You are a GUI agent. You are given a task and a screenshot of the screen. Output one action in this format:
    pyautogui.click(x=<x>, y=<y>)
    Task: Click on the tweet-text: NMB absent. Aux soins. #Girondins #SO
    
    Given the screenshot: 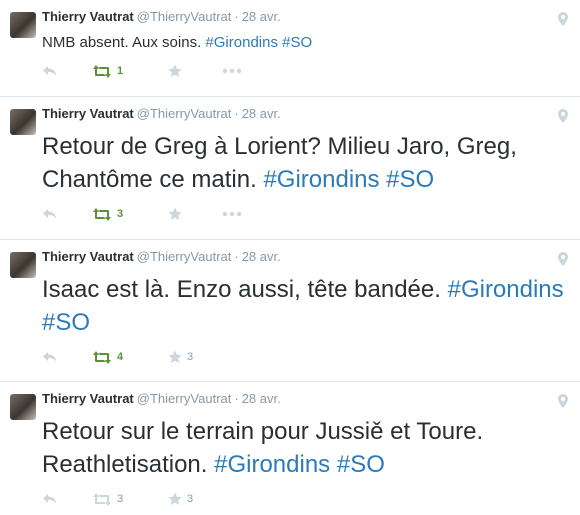 What is the action you would take?
    pyautogui.click(x=177, y=42)
    